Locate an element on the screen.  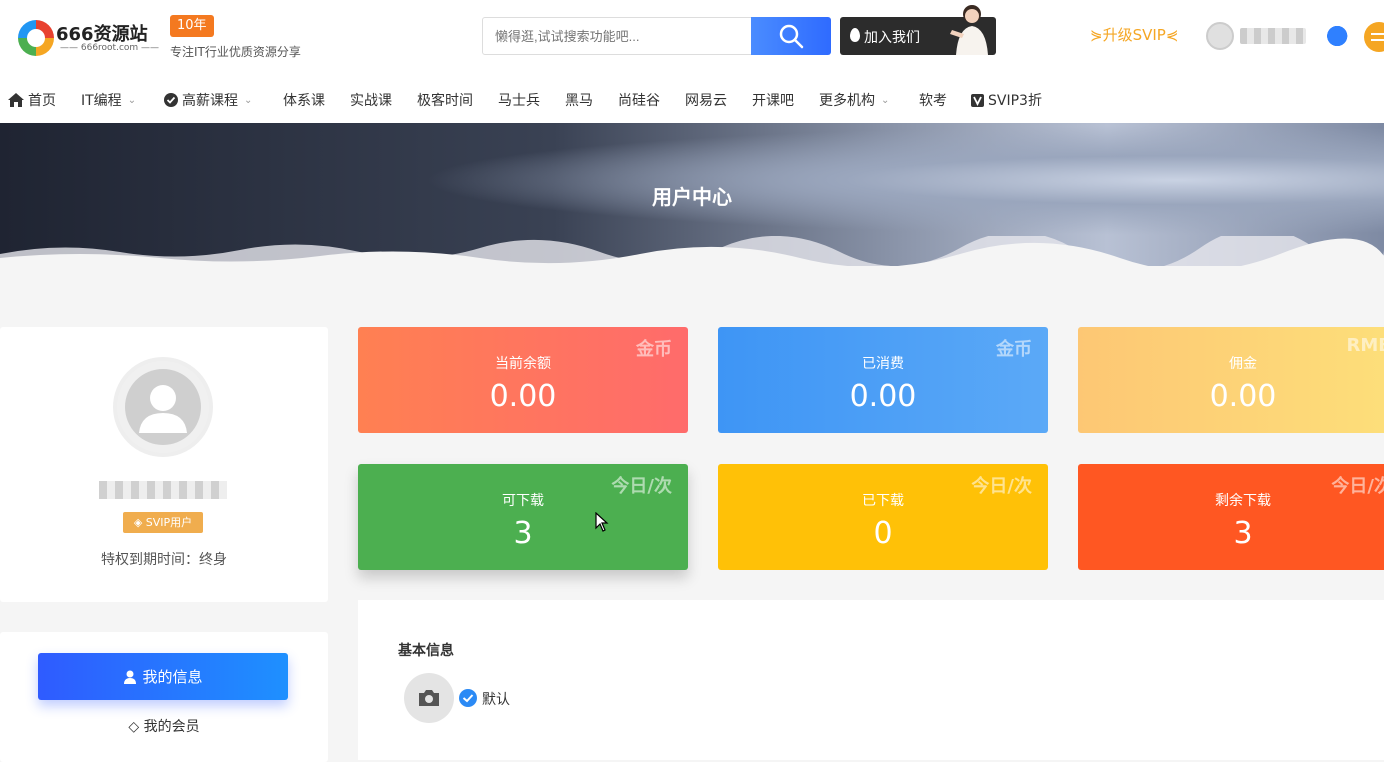
profile-username-blurred is located at coordinates (163, 490).